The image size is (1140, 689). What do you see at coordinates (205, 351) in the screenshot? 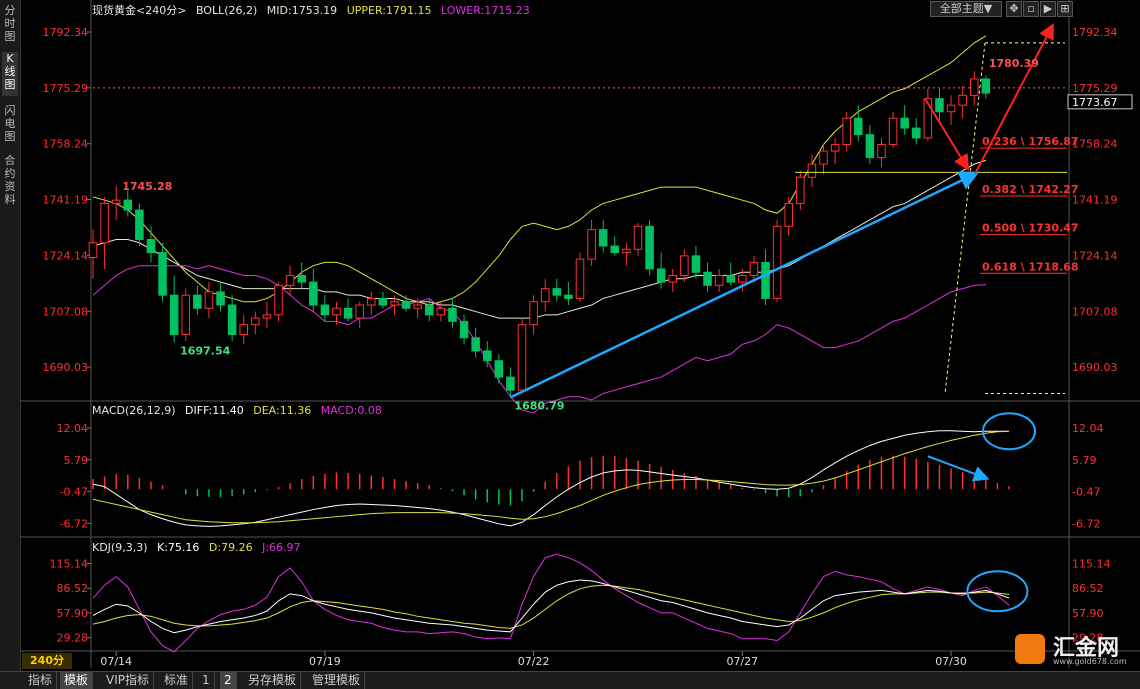
I see `left-low-annotation: 1697.54` at bounding box center [205, 351].